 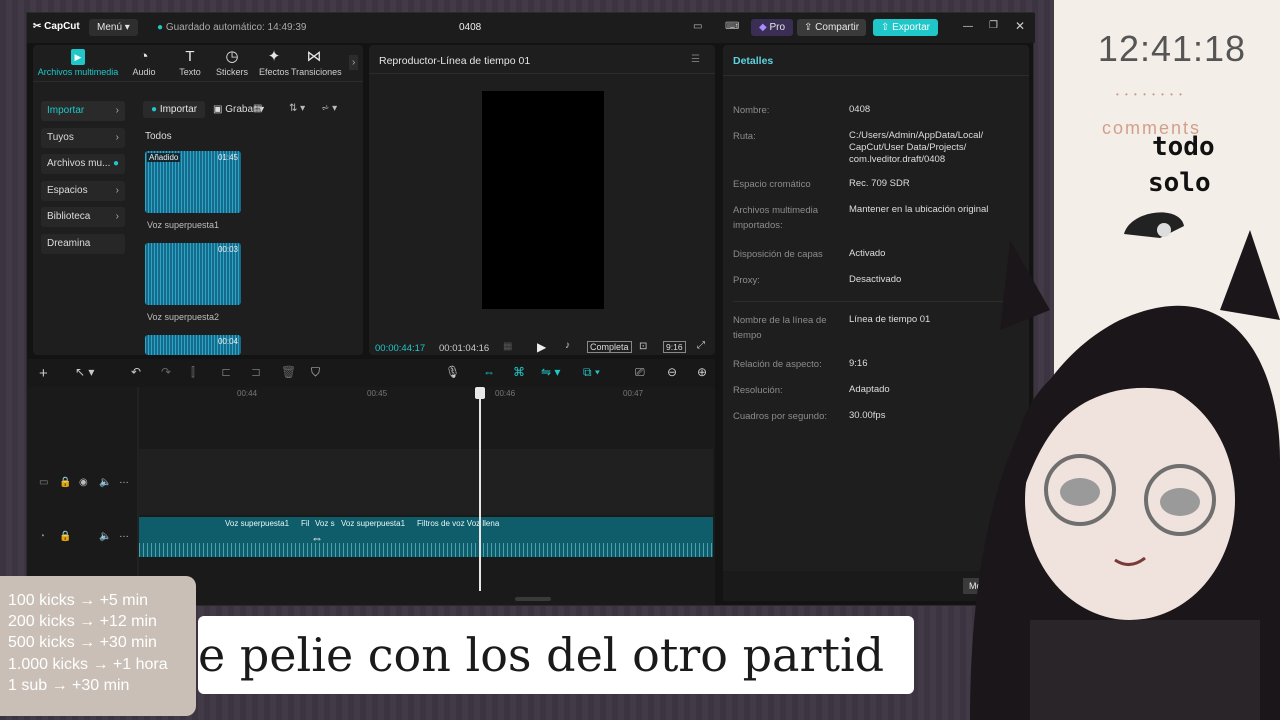 I want to click on detail-key: Relación de aspecto:, so click(x=777, y=364).